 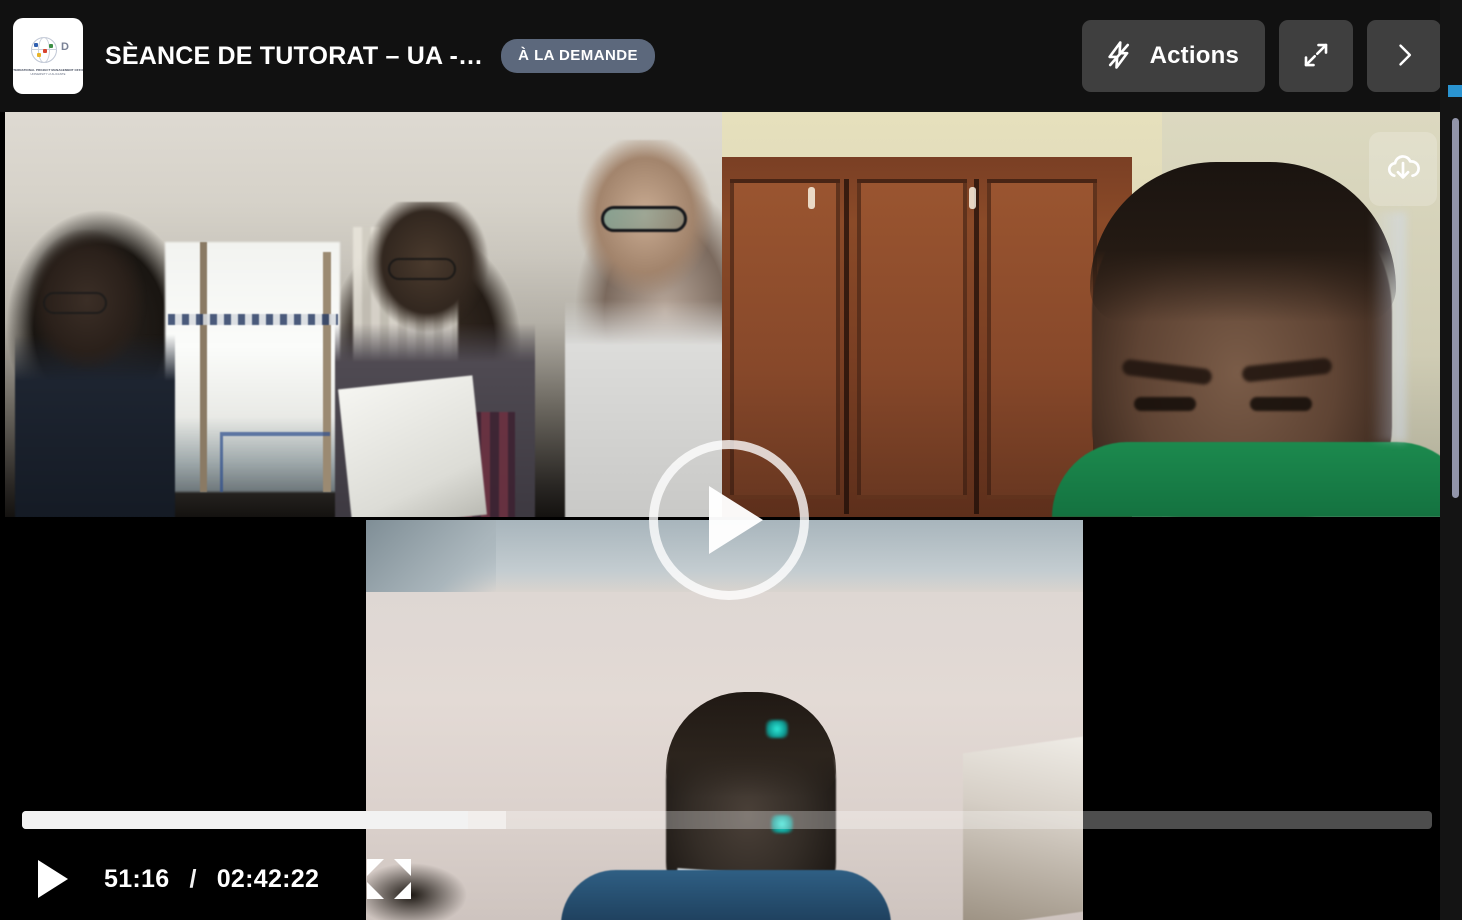 What do you see at coordinates (53, 879) in the screenshot?
I see `play-button` at bounding box center [53, 879].